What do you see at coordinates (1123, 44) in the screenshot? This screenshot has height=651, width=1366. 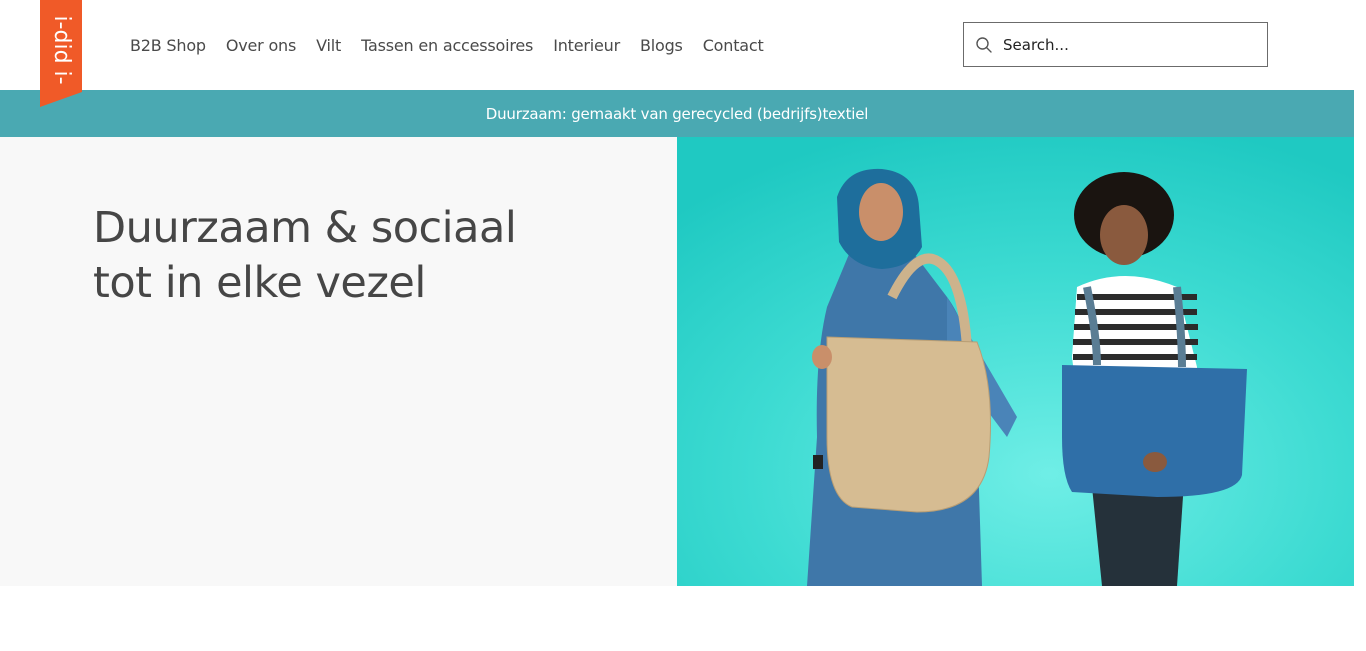 I see `search-input` at bounding box center [1123, 44].